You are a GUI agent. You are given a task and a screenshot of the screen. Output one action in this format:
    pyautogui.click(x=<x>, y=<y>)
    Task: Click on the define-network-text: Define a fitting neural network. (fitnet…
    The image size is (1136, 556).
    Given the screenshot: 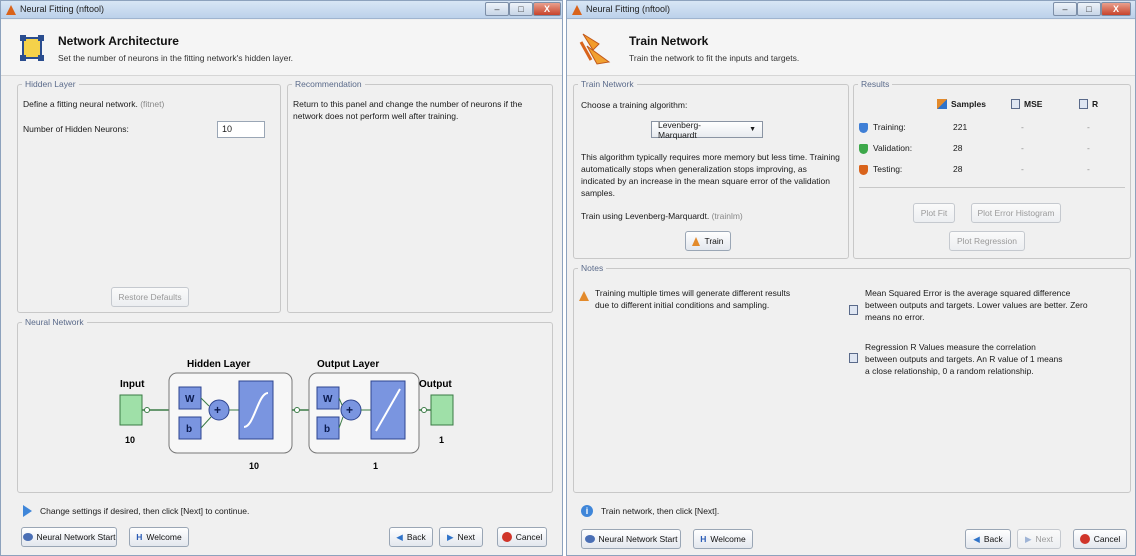 What is the action you would take?
    pyautogui.click(x=94, y=104)
    